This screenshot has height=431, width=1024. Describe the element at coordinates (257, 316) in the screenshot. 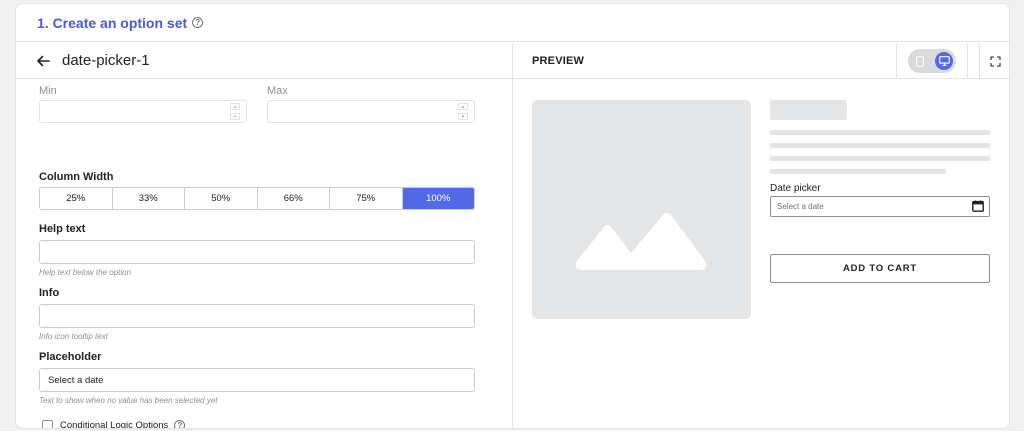

I see `info-input` at that location.